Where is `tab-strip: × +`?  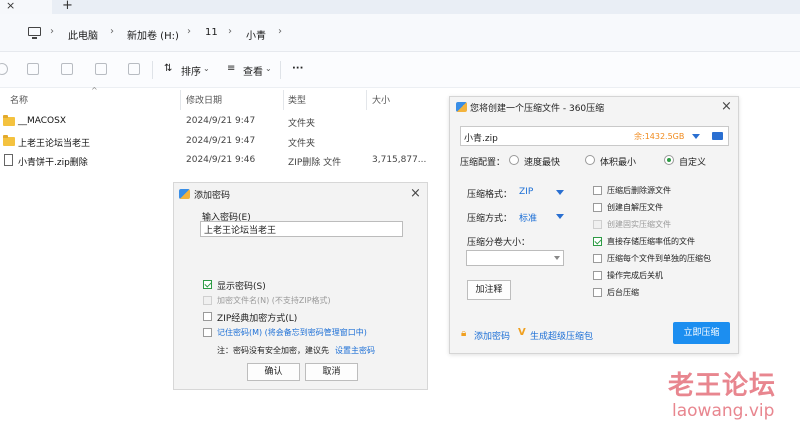 tab-strip: × + is located at coordinates (400, 7).